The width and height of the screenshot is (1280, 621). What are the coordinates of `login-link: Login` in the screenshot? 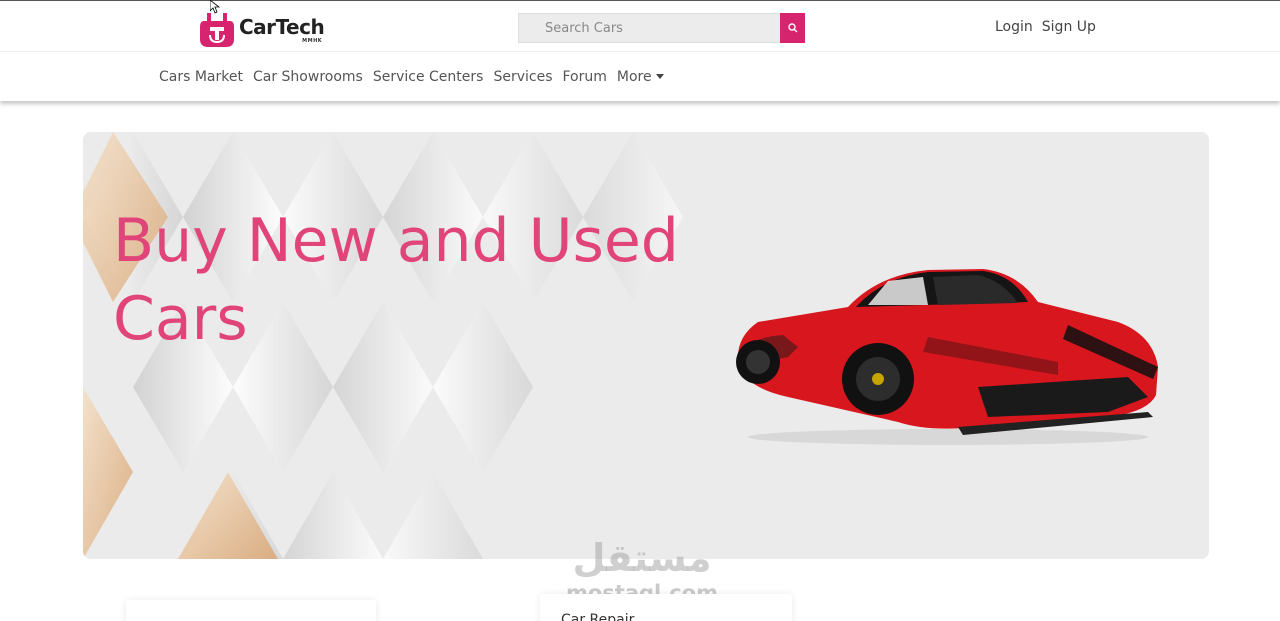 It's located at (1014, 27).